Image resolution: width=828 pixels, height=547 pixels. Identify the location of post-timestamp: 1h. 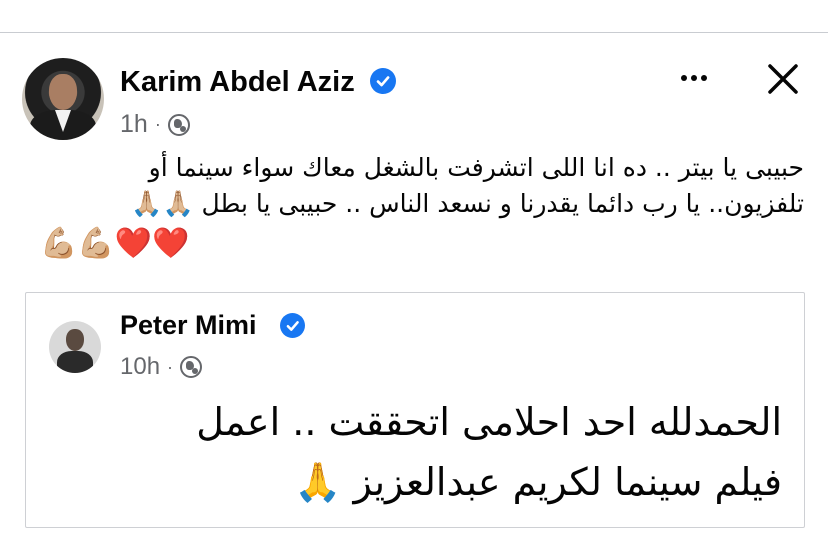
(134, 124).